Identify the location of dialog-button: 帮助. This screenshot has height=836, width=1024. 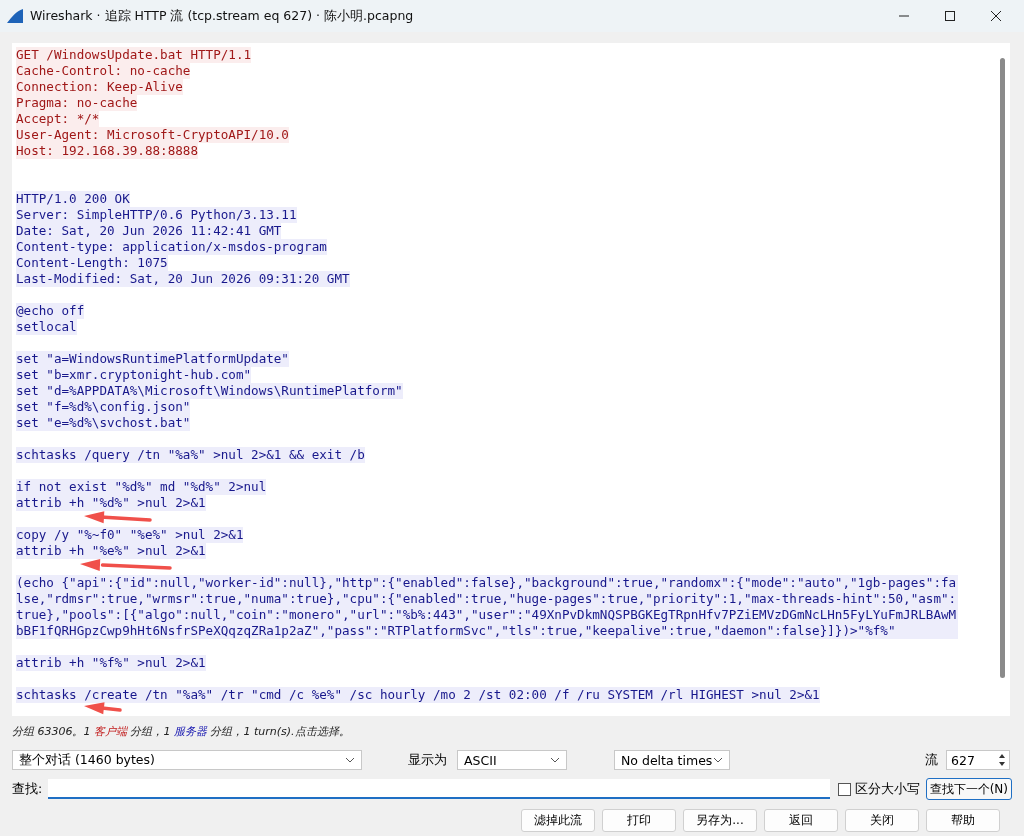
(963, 820).